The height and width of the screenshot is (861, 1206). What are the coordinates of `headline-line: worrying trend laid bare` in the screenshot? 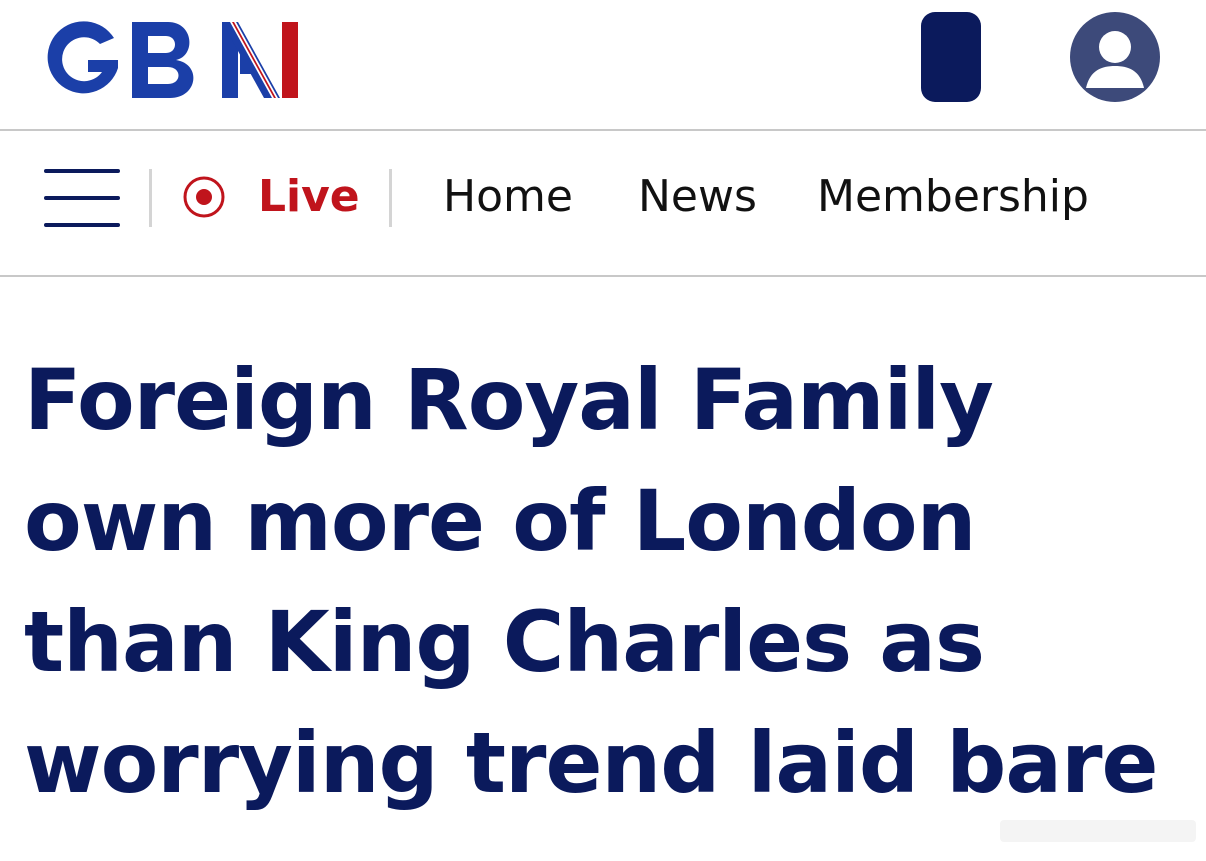 It's located at (591, 763).